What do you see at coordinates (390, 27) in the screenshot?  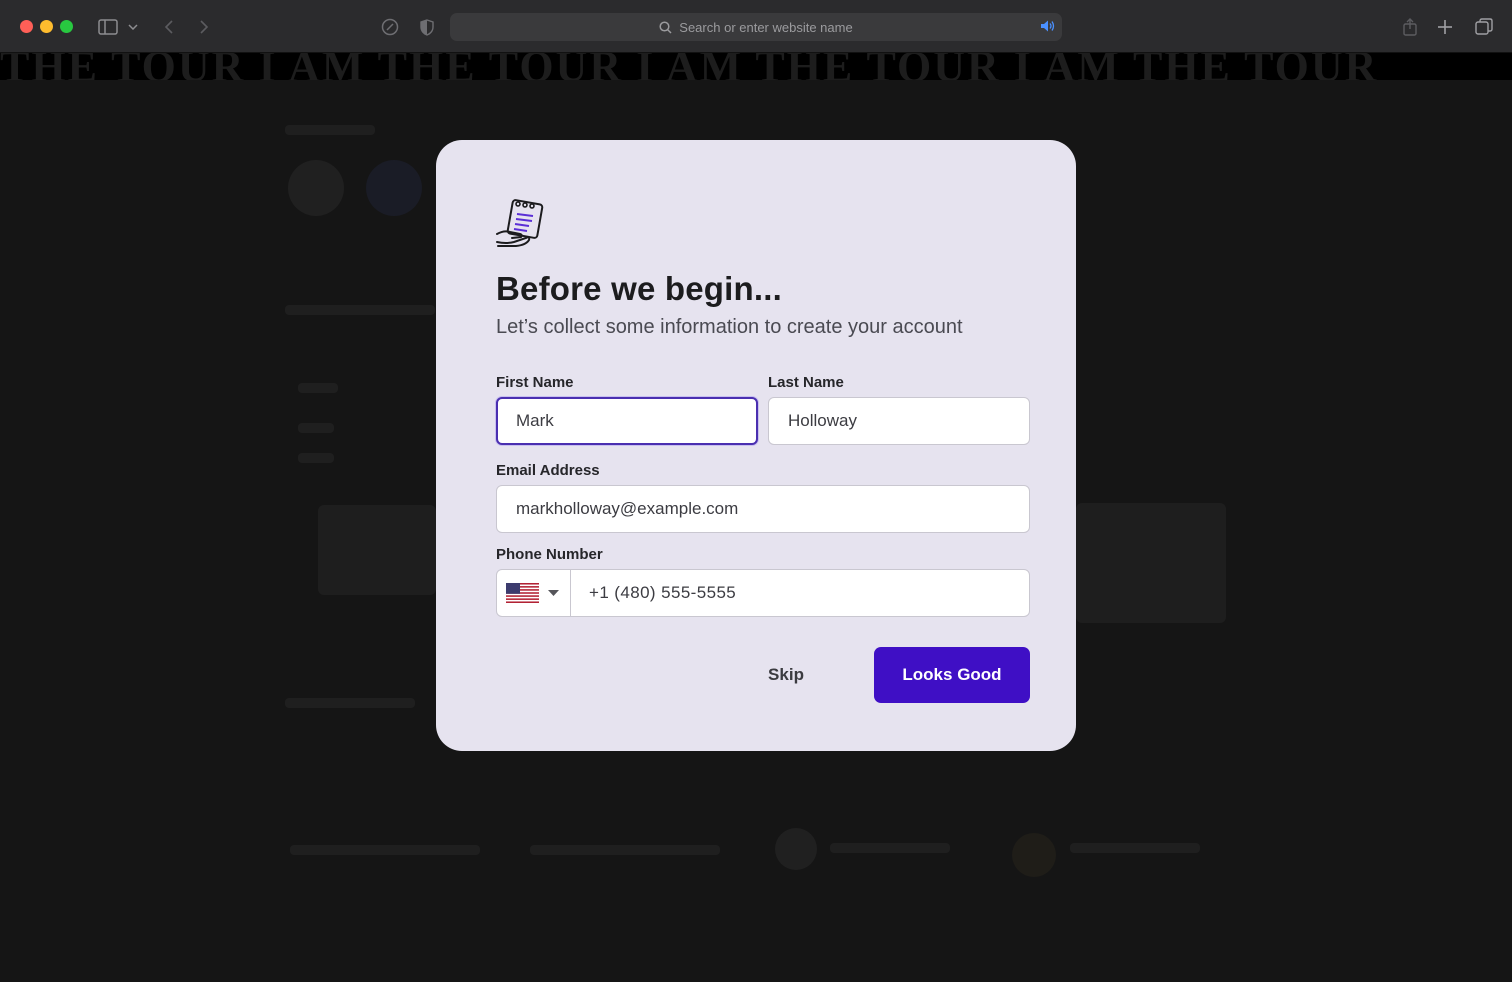 I see `privacy-report-icon` at bounding box center [390, 27].